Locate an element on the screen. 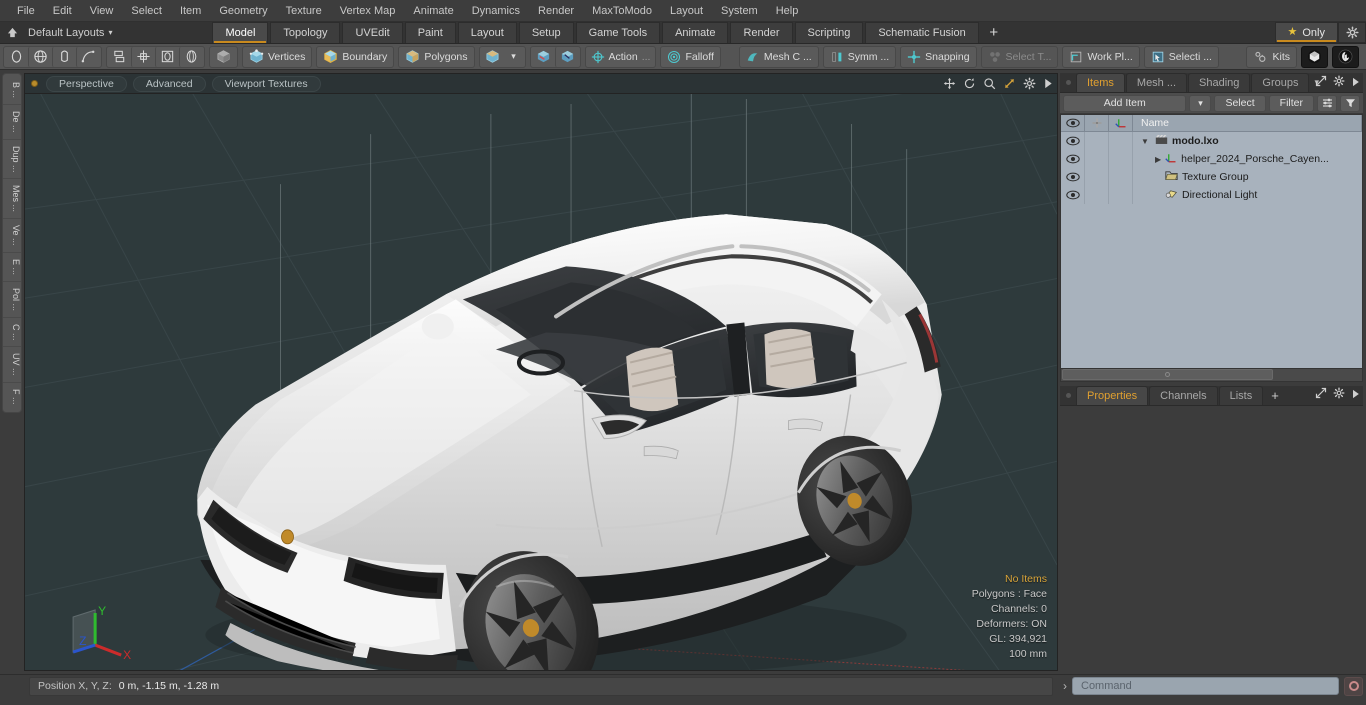 This screenshot has width=1366, height=705. tab-animate: Animate is located at coordinates (695, 32).